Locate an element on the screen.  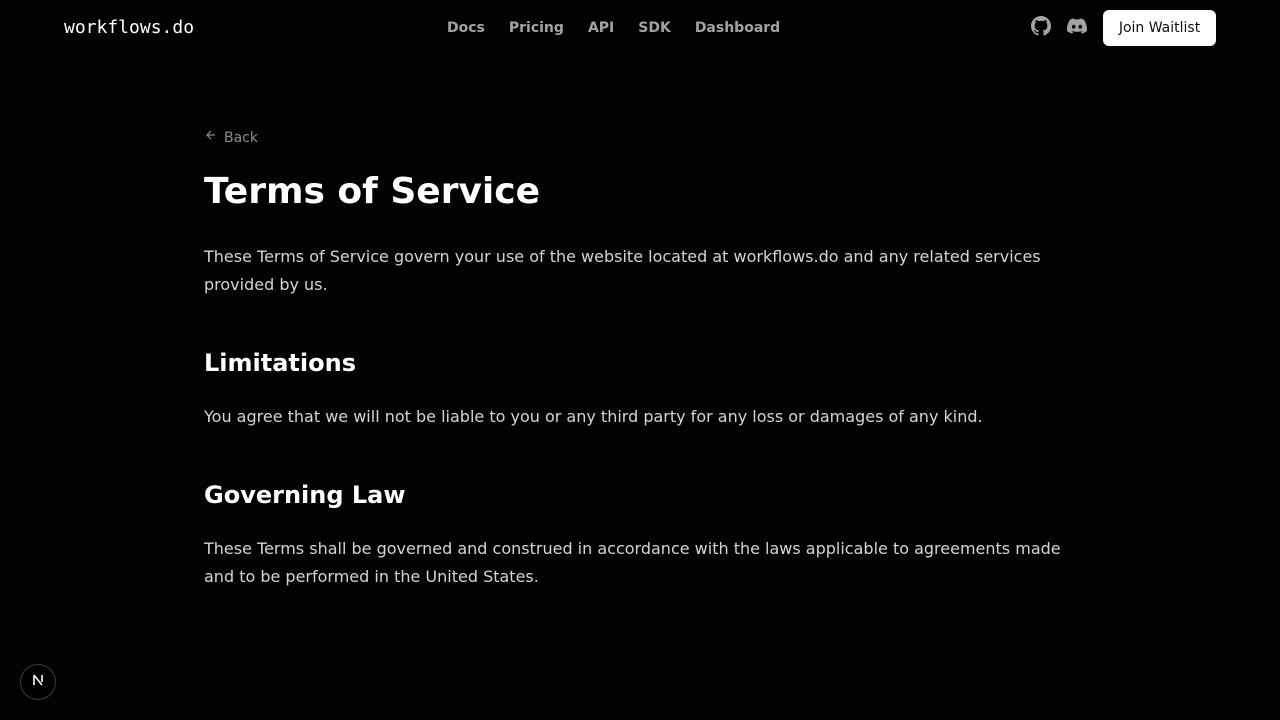
back-label: Back is located at coordinates (241, 138).